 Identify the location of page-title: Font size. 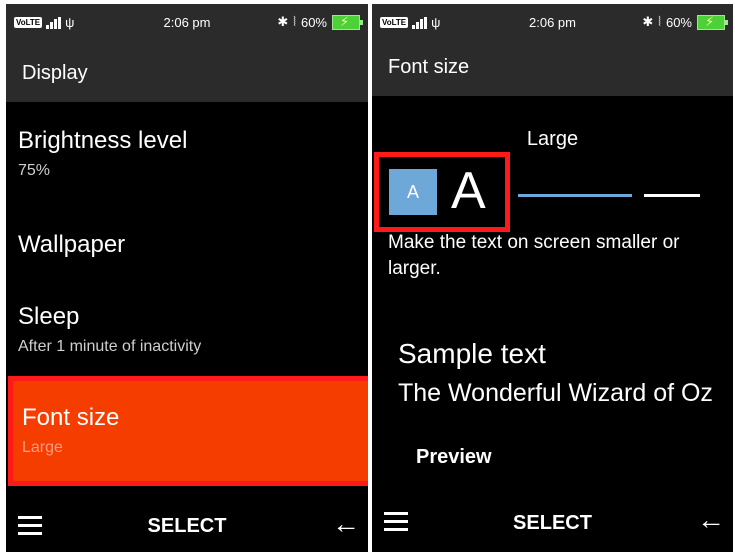
(552, 70).